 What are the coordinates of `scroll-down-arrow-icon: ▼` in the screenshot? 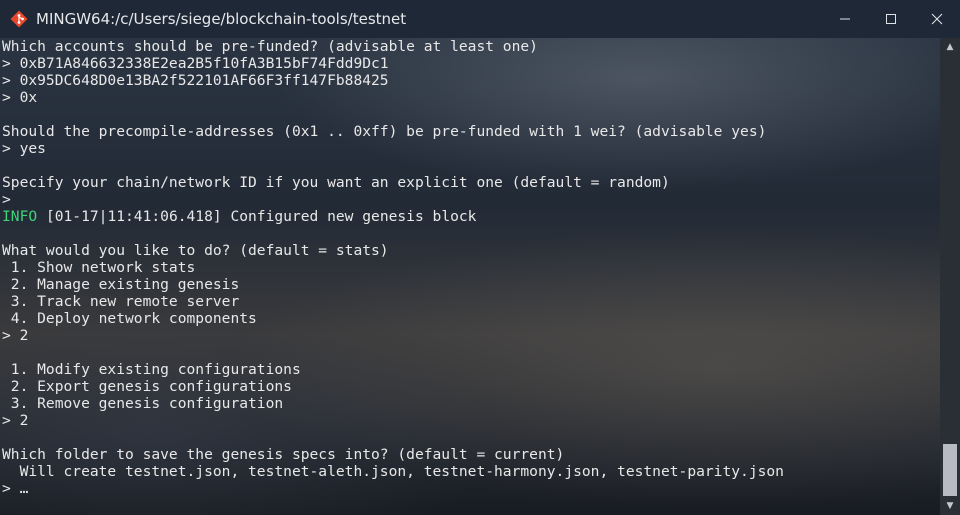 It's located at (950, 506).